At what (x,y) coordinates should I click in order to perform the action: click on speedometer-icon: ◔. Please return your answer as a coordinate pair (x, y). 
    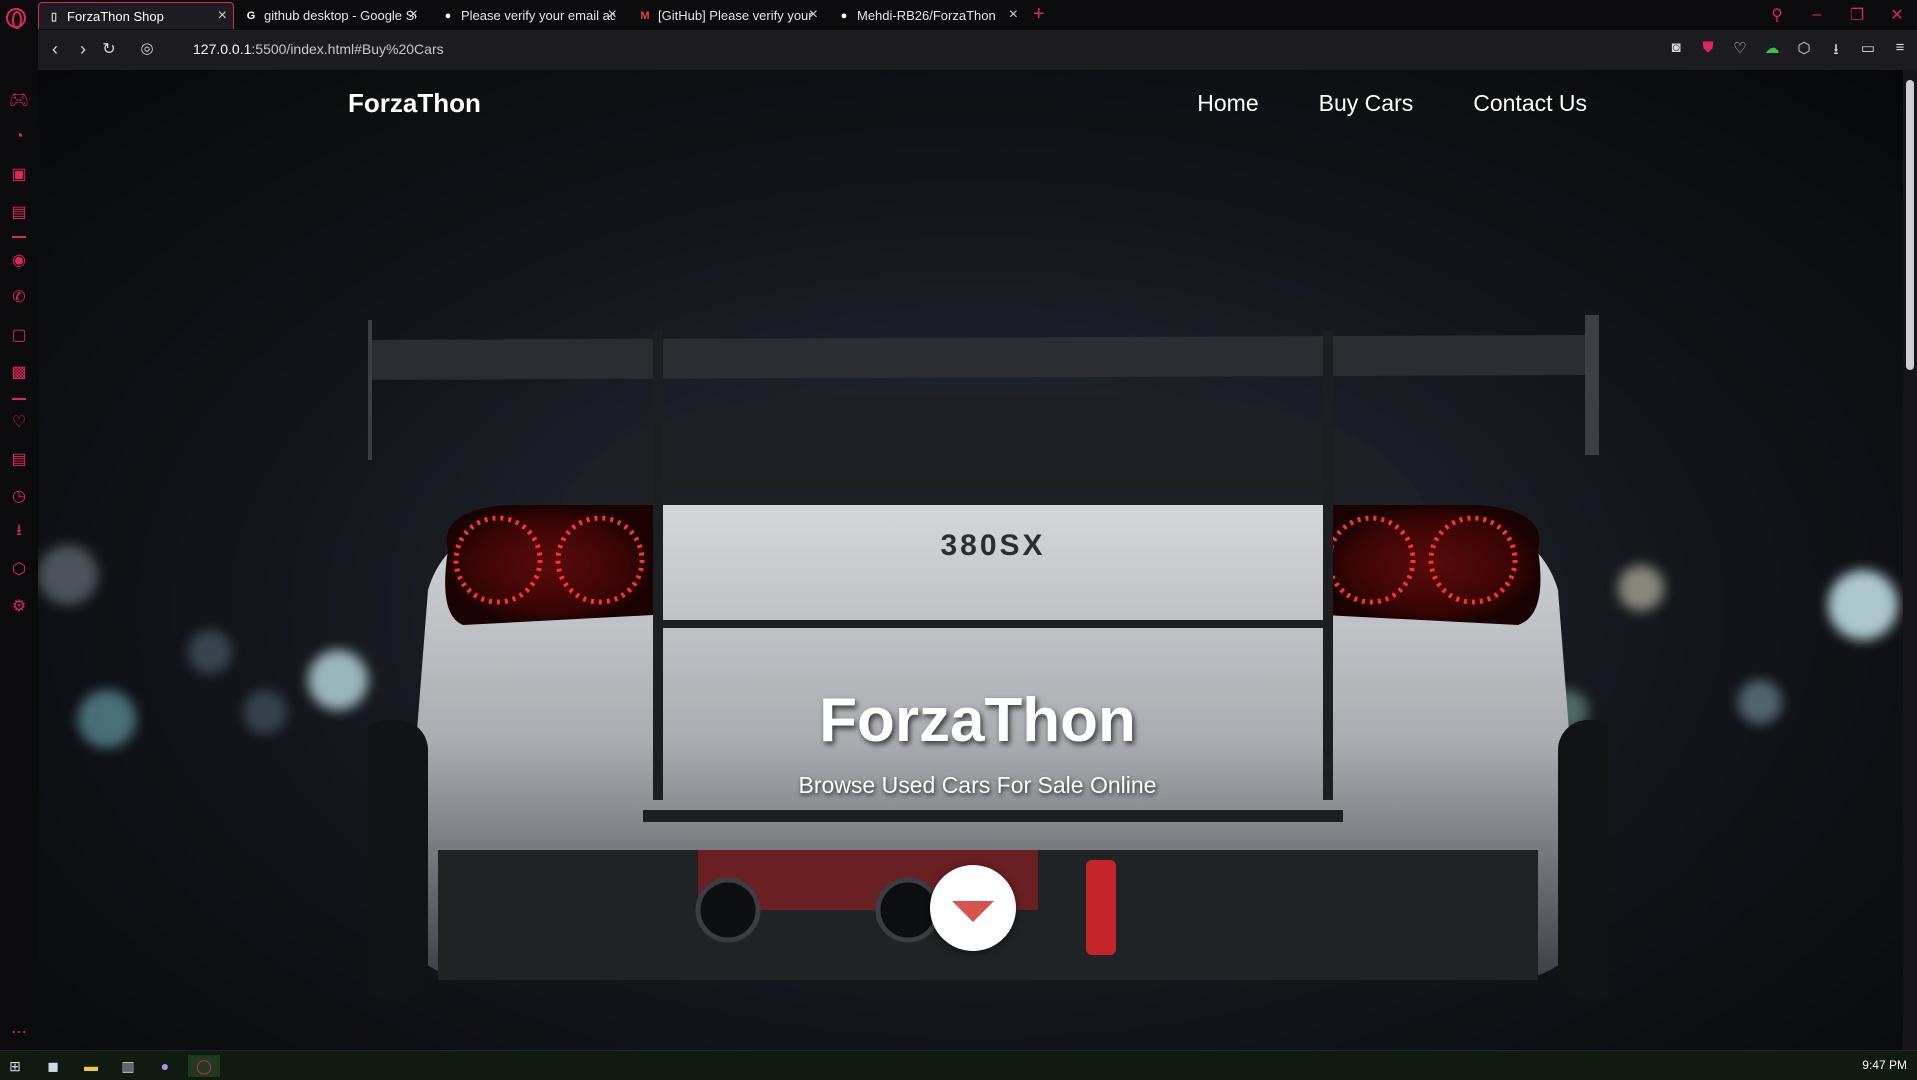
    Looking at the image, I should click on (19, 137).